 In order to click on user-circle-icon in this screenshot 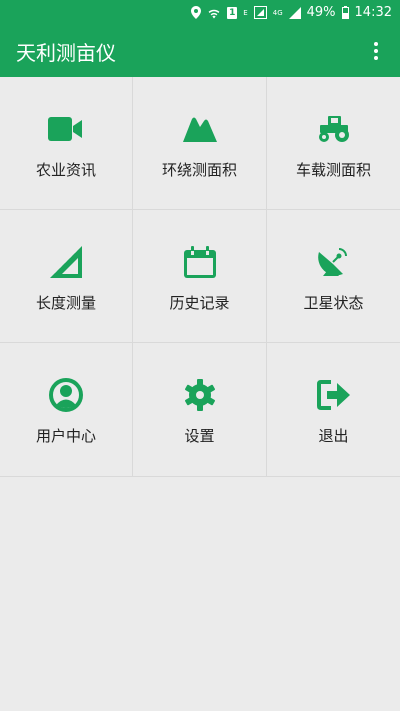, I will do `click(66, 395)`.